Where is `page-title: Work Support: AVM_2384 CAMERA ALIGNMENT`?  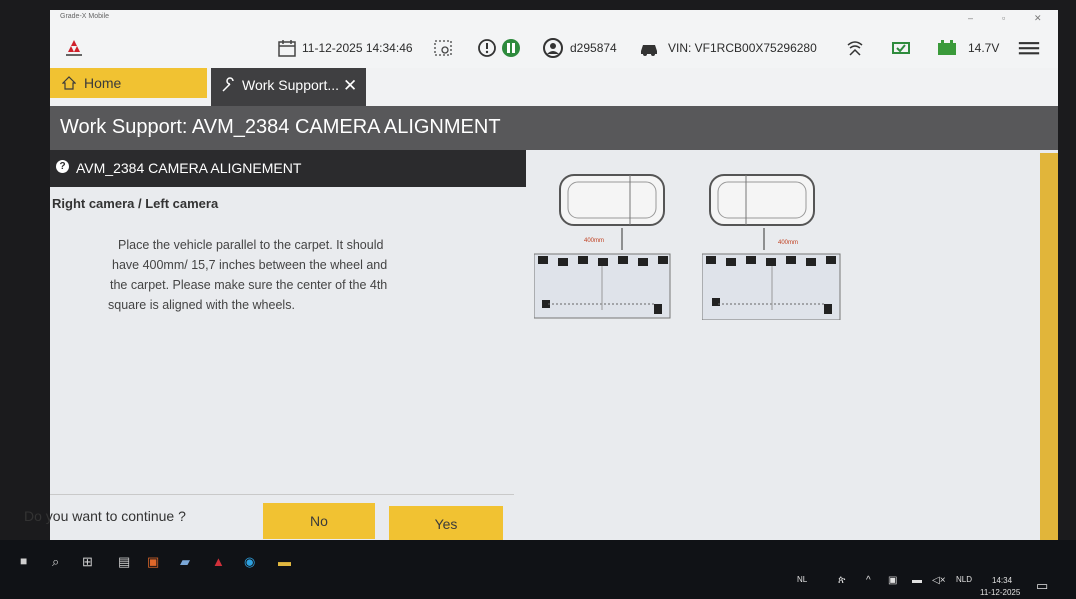
page-title: Work Support: AVM_2384 CAMERA ALIGNMENT is located at coordinates (280, 127).